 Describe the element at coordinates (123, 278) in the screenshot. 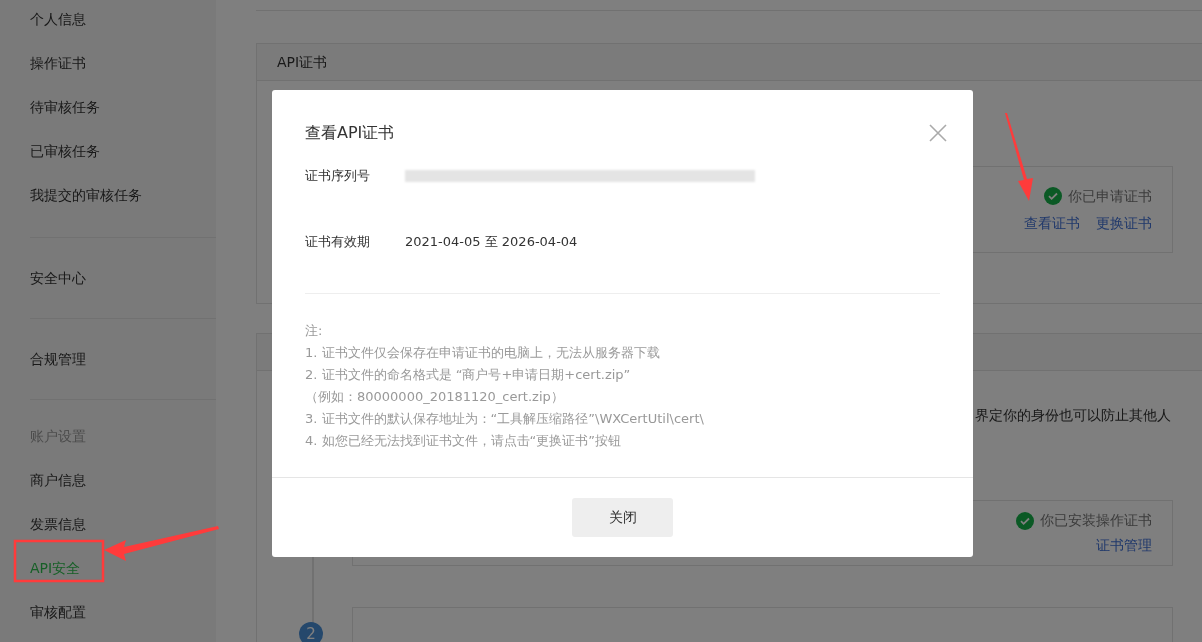

I see `sidebar-item: 安全中心` at that location.